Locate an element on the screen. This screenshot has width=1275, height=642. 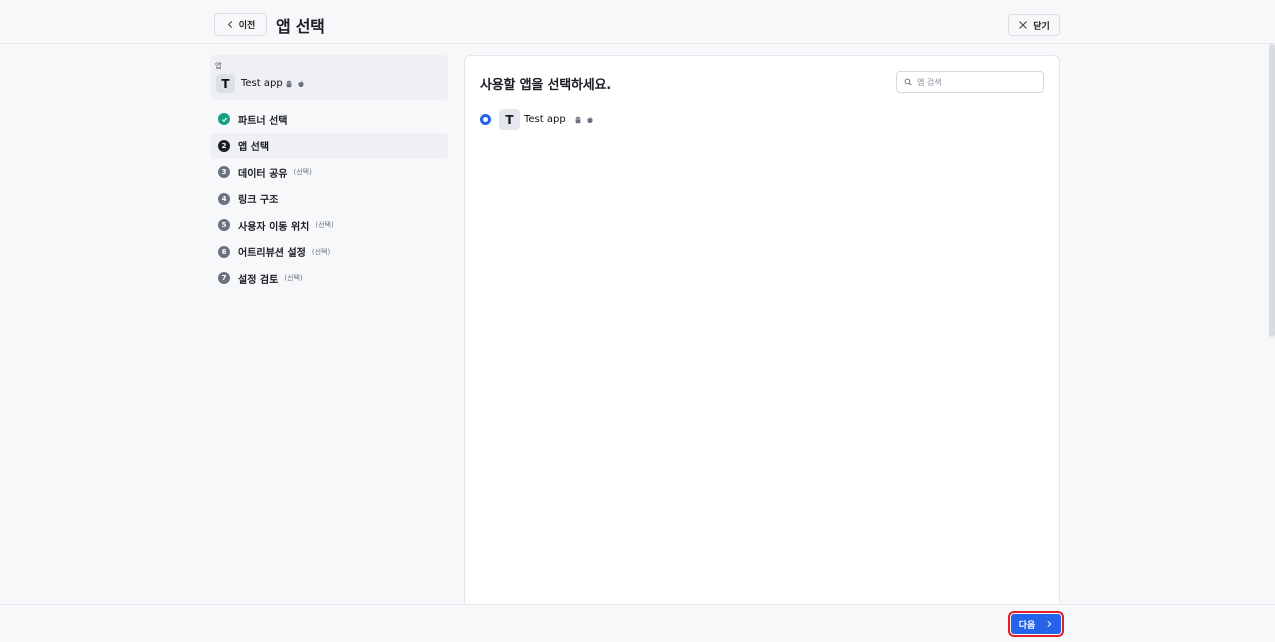
step-number: 3 is located at coordinates (224, 172).